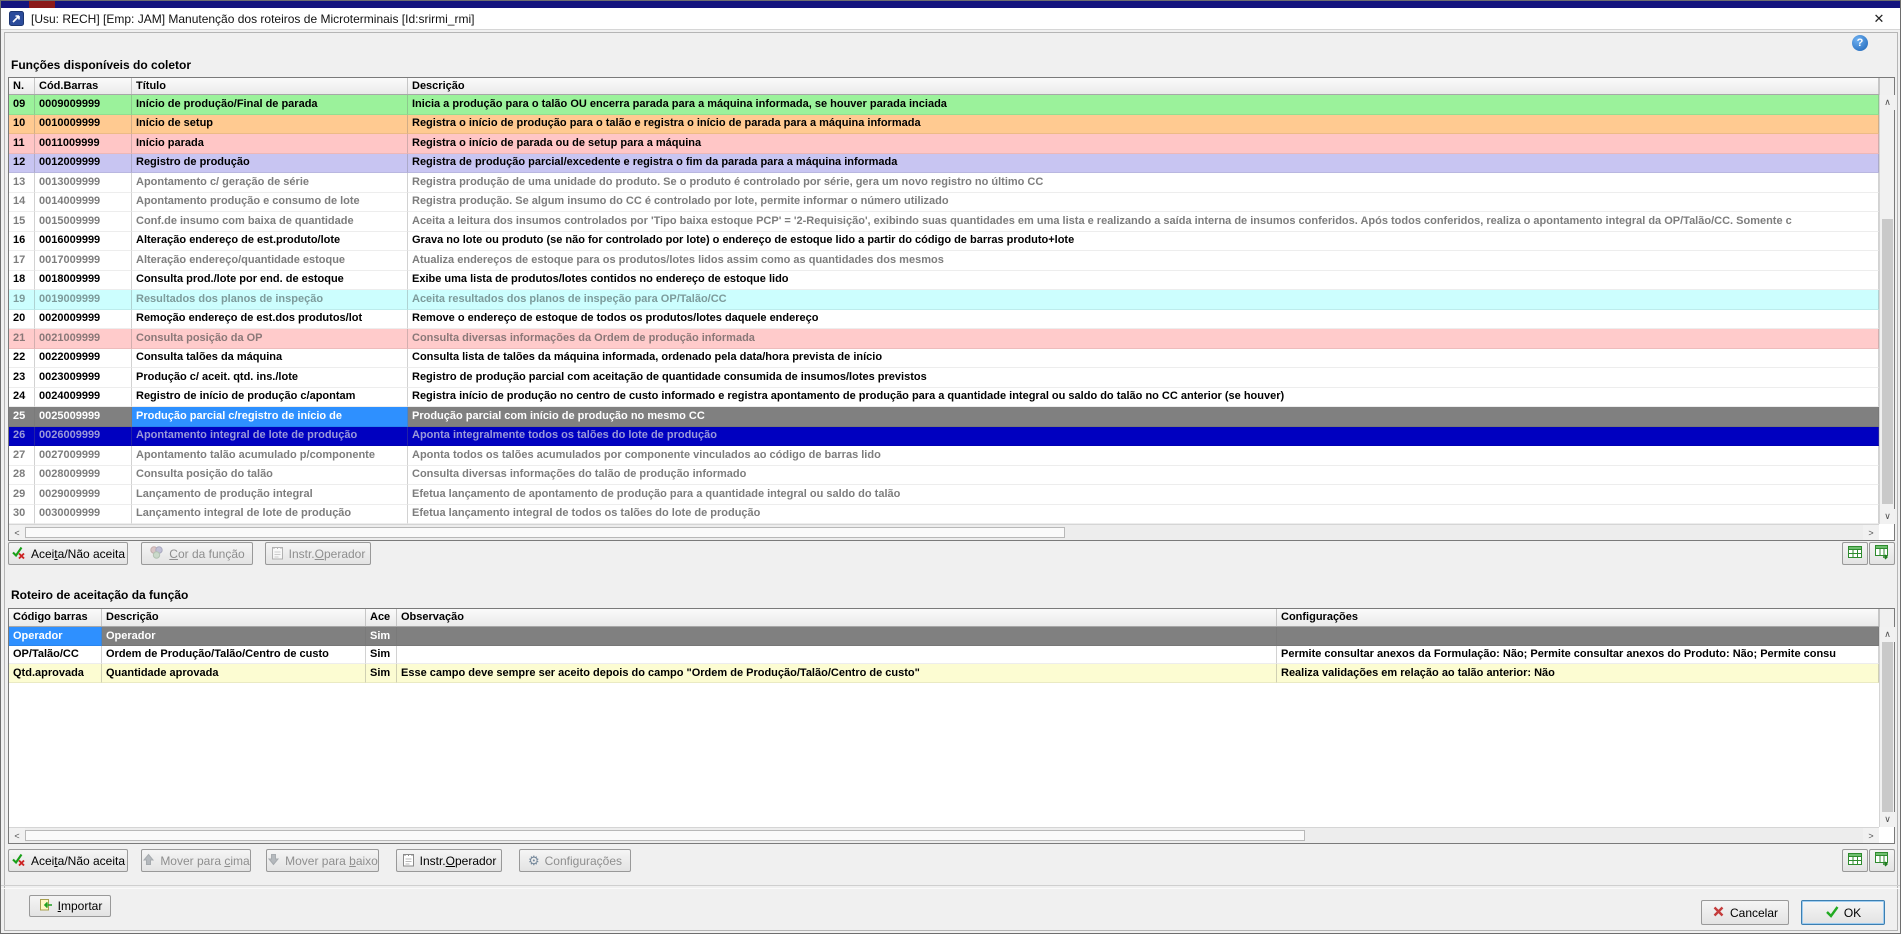 The width and height of the screenshot is (1901, 934). I want to click on ok-button: OK, so click(1843, 912).